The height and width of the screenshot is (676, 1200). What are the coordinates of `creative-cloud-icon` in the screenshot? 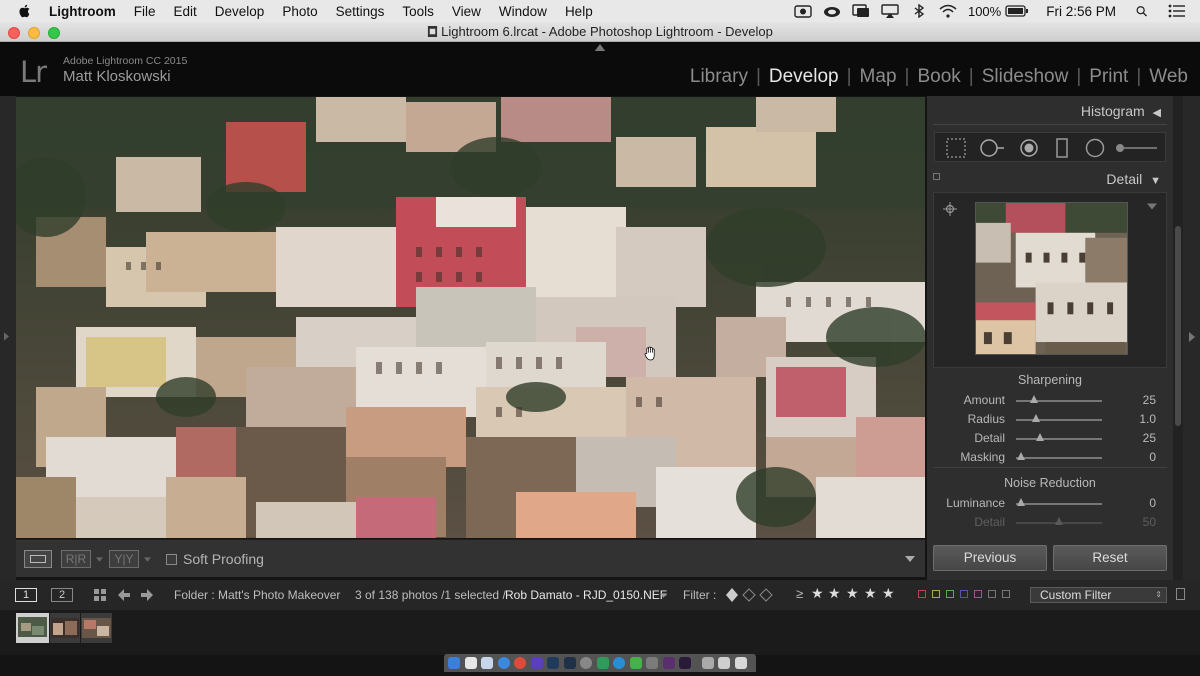 It's located at (832, 11).